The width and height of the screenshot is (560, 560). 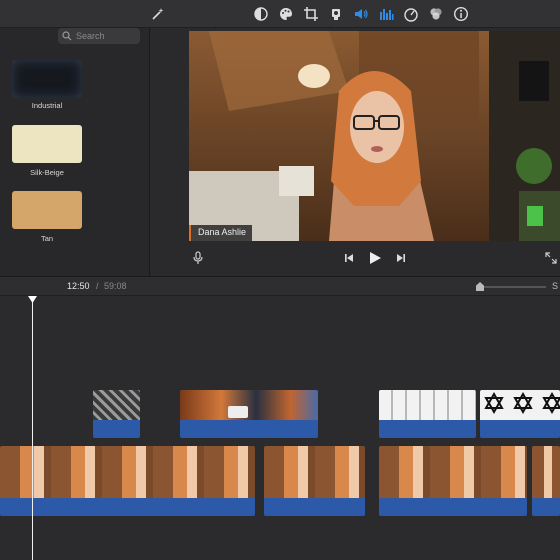 What do you see at coordinates (106, 36) in the screenshot?
I see `search-input` at bounding box center [106, 36].